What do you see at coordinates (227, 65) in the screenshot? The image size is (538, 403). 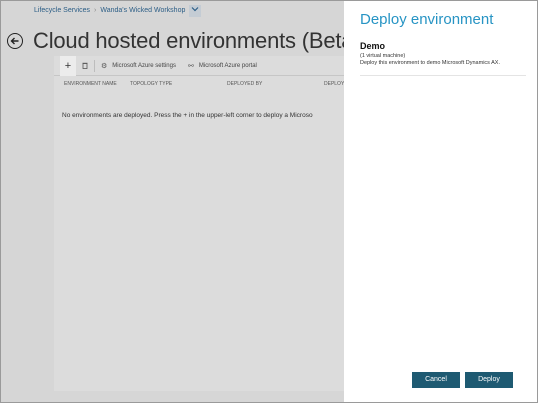 I see `azure-portal-label: Microsoft Azure portal` at bounding box center [227, 65].